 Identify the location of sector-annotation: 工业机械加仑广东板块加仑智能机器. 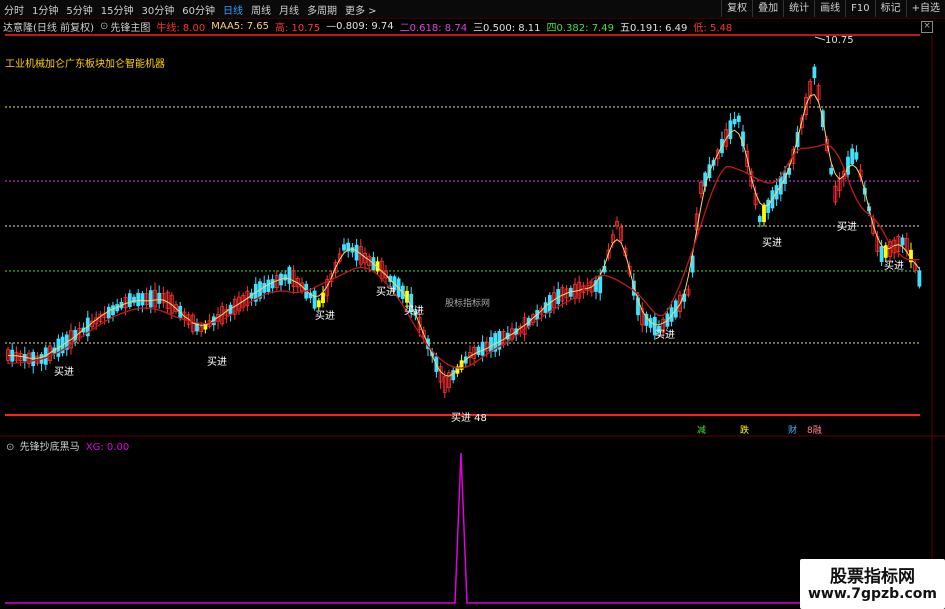
(85, 64).